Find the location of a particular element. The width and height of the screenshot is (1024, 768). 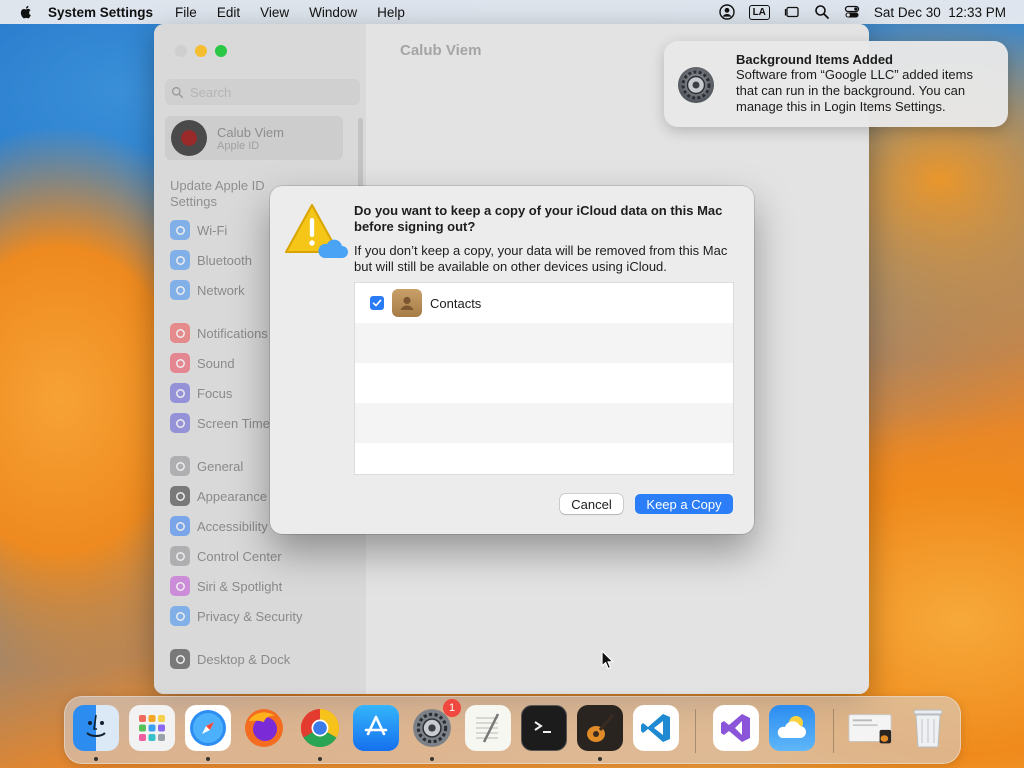

hand-icon is located at coordinates (180, 616).